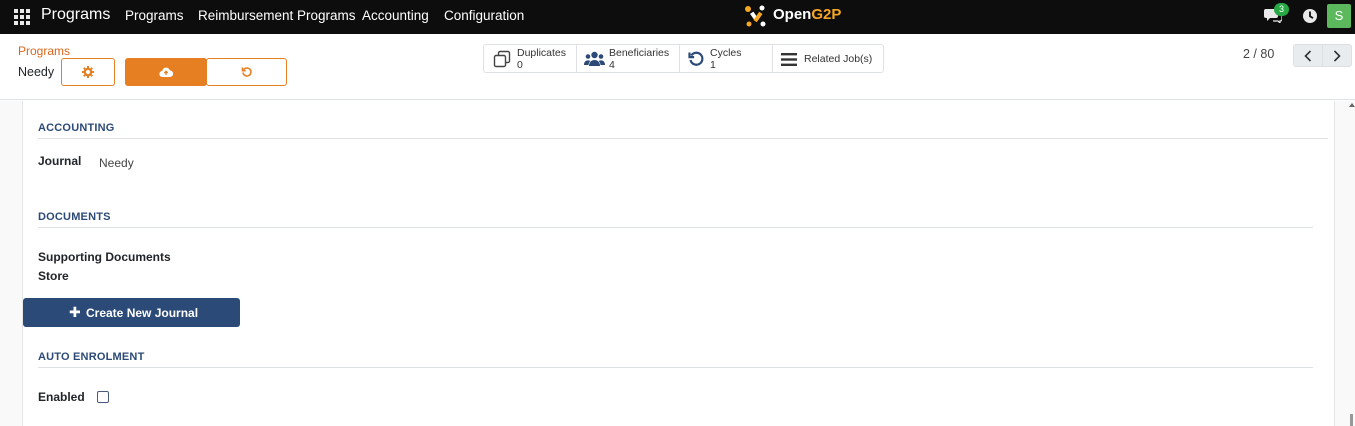 Image resolution: width=1355 pixels, height=426 pixels. I want to click on action-gear-button, so click(88, 72).